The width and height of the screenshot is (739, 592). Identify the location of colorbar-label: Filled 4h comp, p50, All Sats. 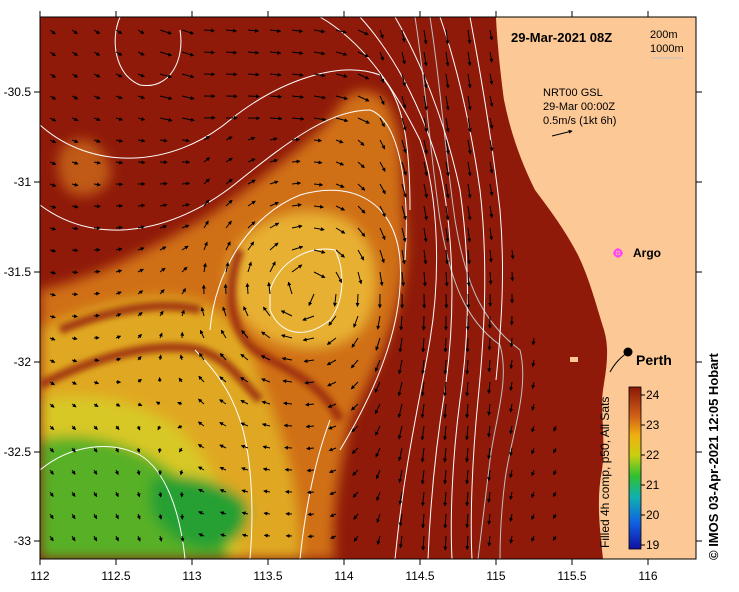
(605, 472).